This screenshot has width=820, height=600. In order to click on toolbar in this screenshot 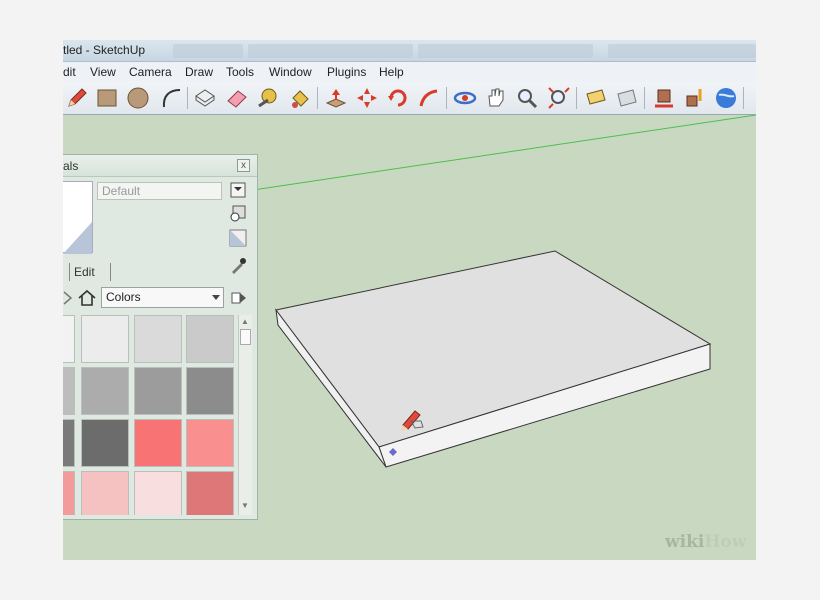, I will do `click(409, 98)`.